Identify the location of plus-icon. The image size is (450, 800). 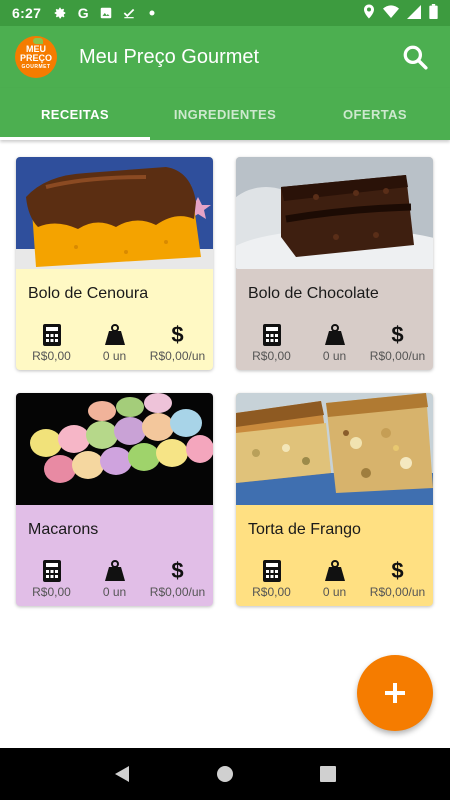
(395, 693).